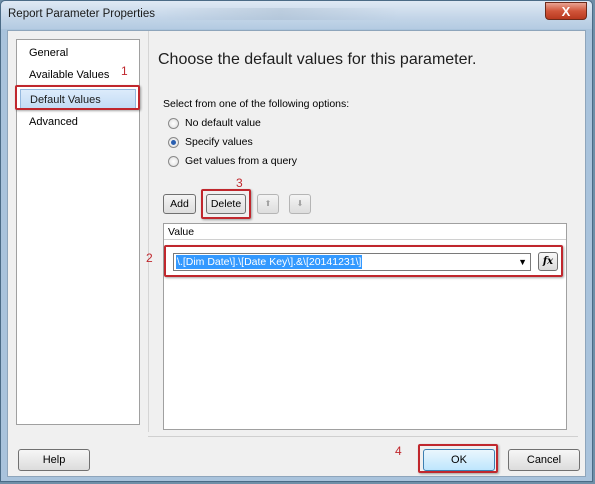 The width and height of the screenshot is (595, 484). I want to click on radio-no-default, so click(173, 123).